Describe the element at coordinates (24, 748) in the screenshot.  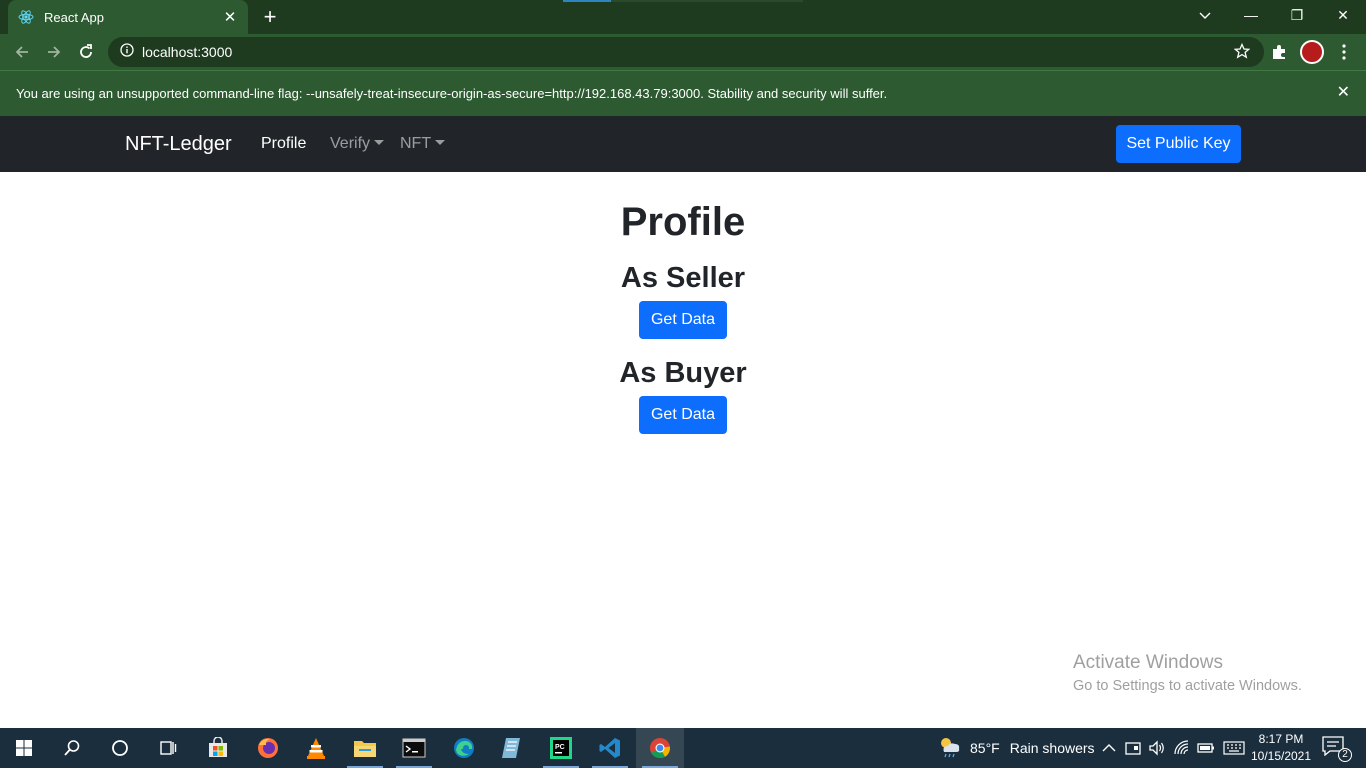
I see `windows-start-icon` at that location.